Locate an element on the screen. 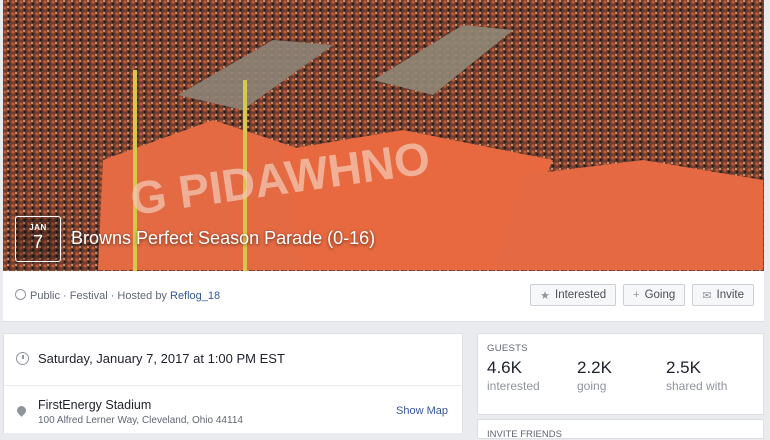 The image size is (770, 440). going-button: + Going is located at coordinates (654, 295).